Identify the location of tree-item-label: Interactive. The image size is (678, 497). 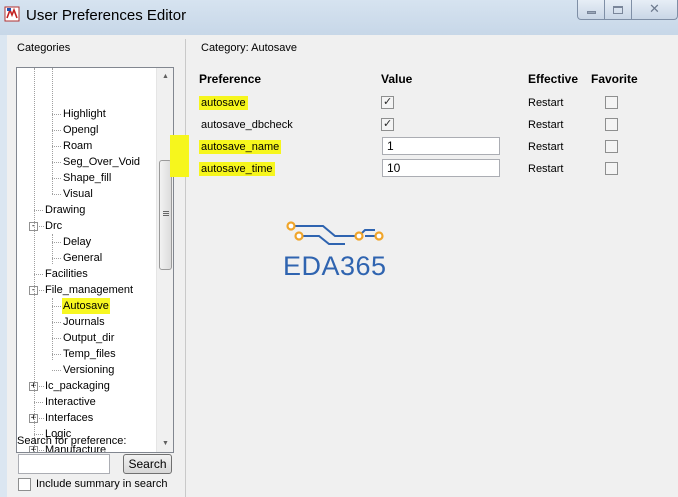
(70, 402).